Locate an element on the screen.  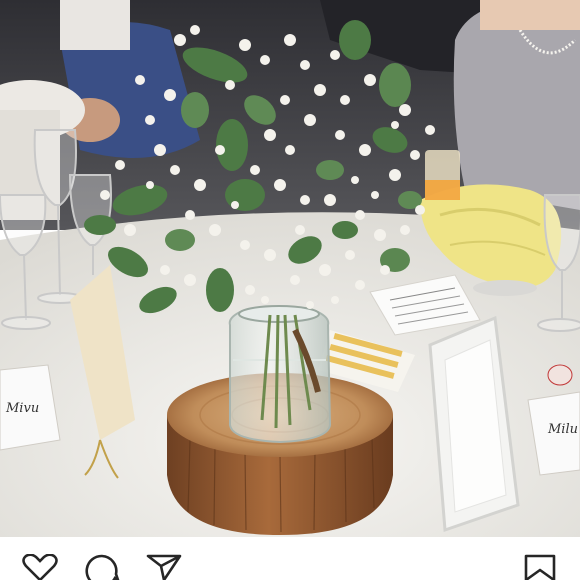
comment-button is located at coordinates (102, 567).